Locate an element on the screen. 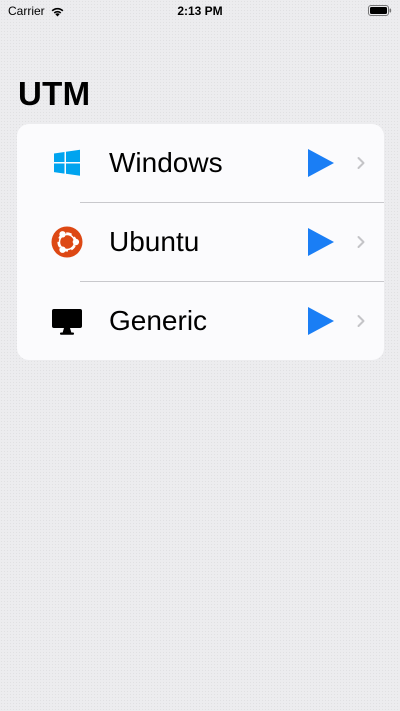 The height and width of the screenshot is (711, 400). battery-icon is located at coordinates (380, 10).